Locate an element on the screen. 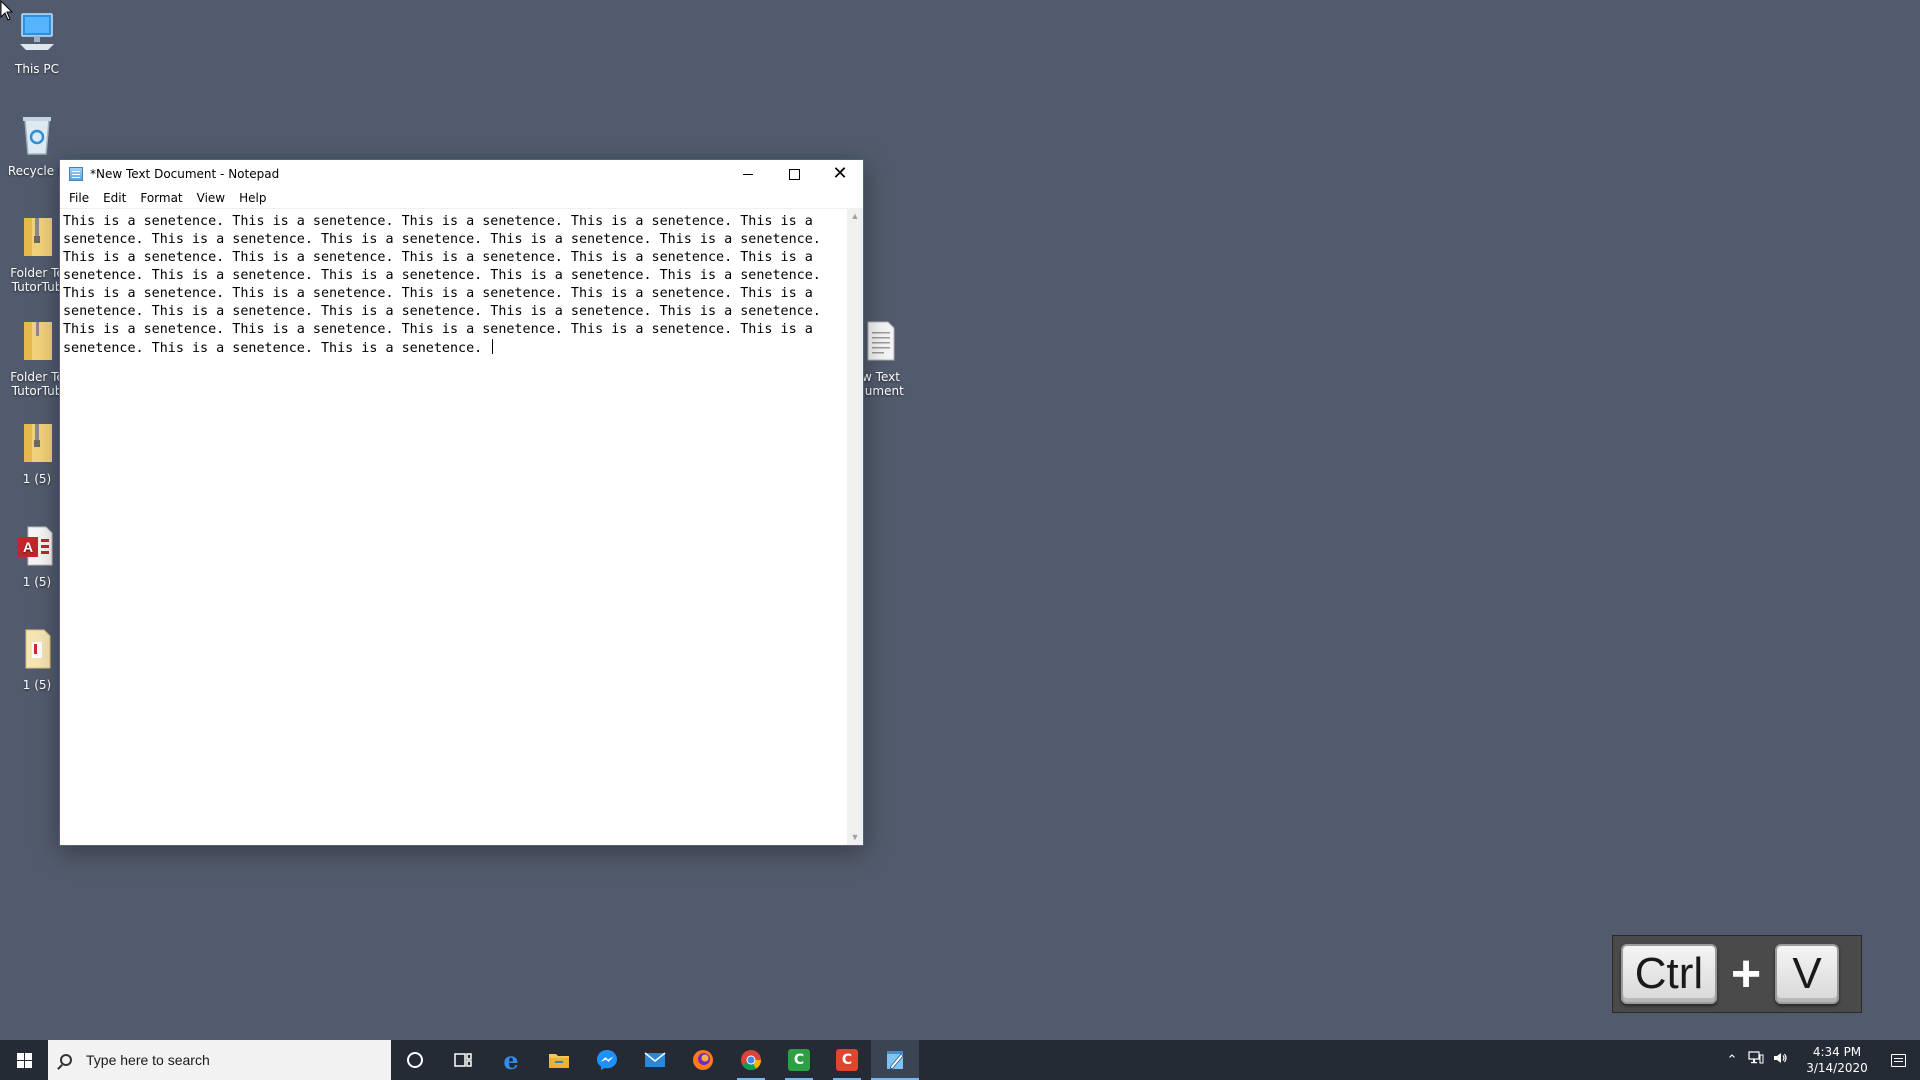  search-icon is located at coordinates (66, 1060).